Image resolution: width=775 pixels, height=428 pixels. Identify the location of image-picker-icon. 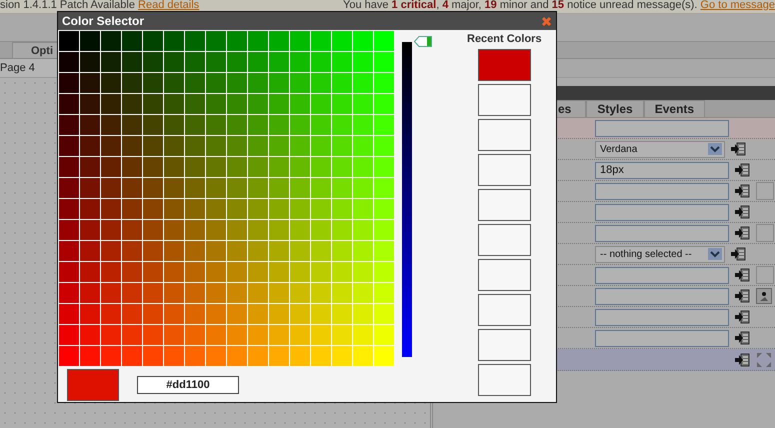
(764, 296).